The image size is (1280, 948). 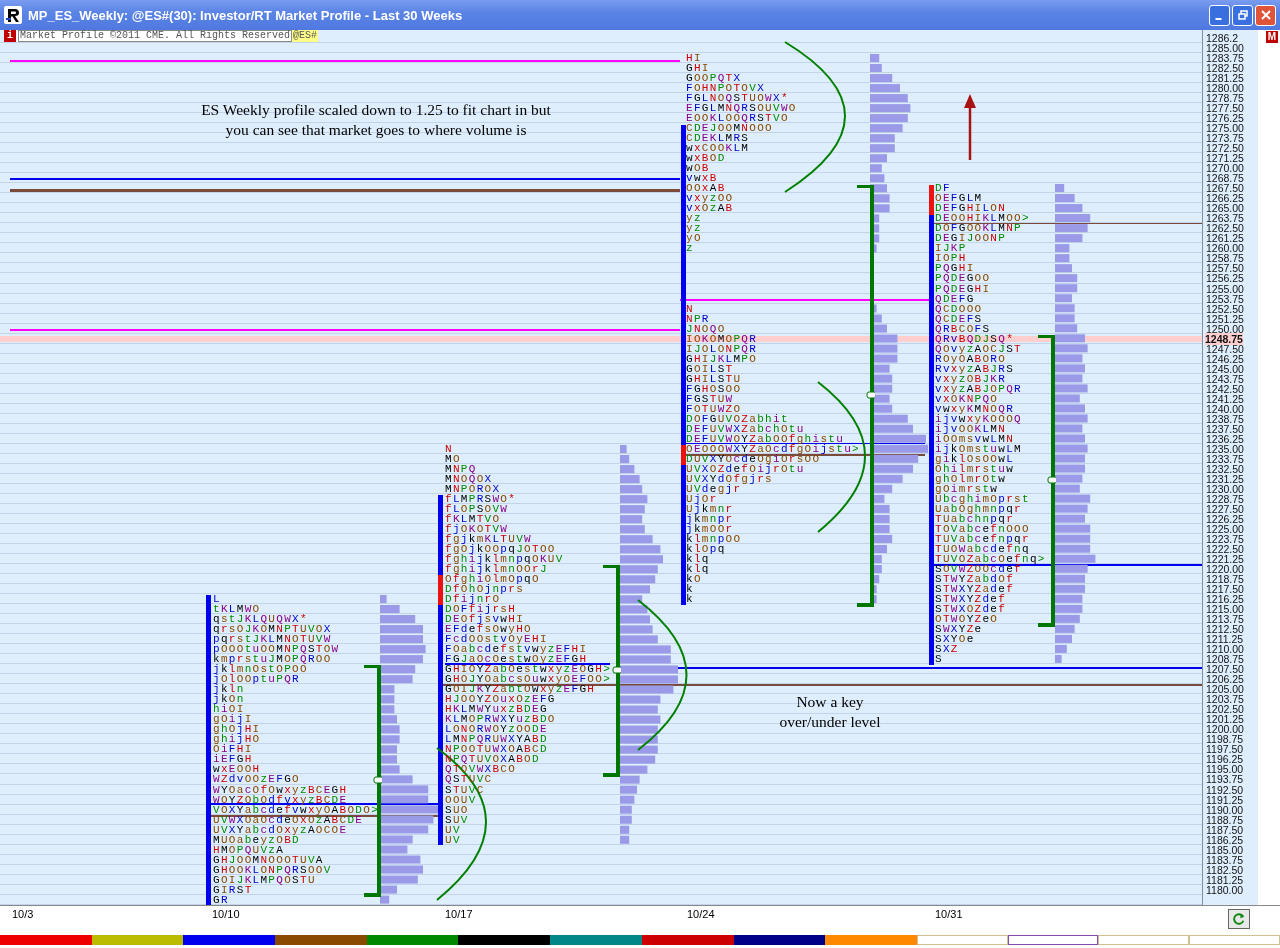 What do you see at coordinates (485, 619) in the screenshot?
I see `tpo-row: DEOfjsvwHI` at bounding box center [485, 619].